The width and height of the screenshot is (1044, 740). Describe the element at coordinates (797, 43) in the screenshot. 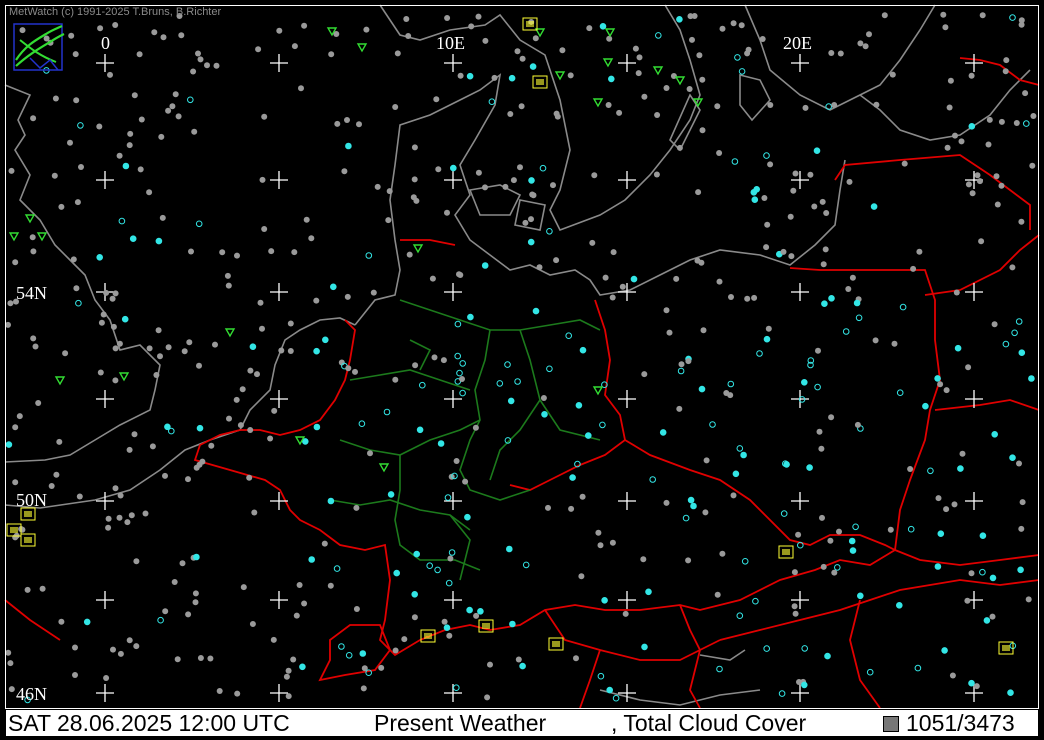

I see `longitude-label-20e: 20E` at that location.